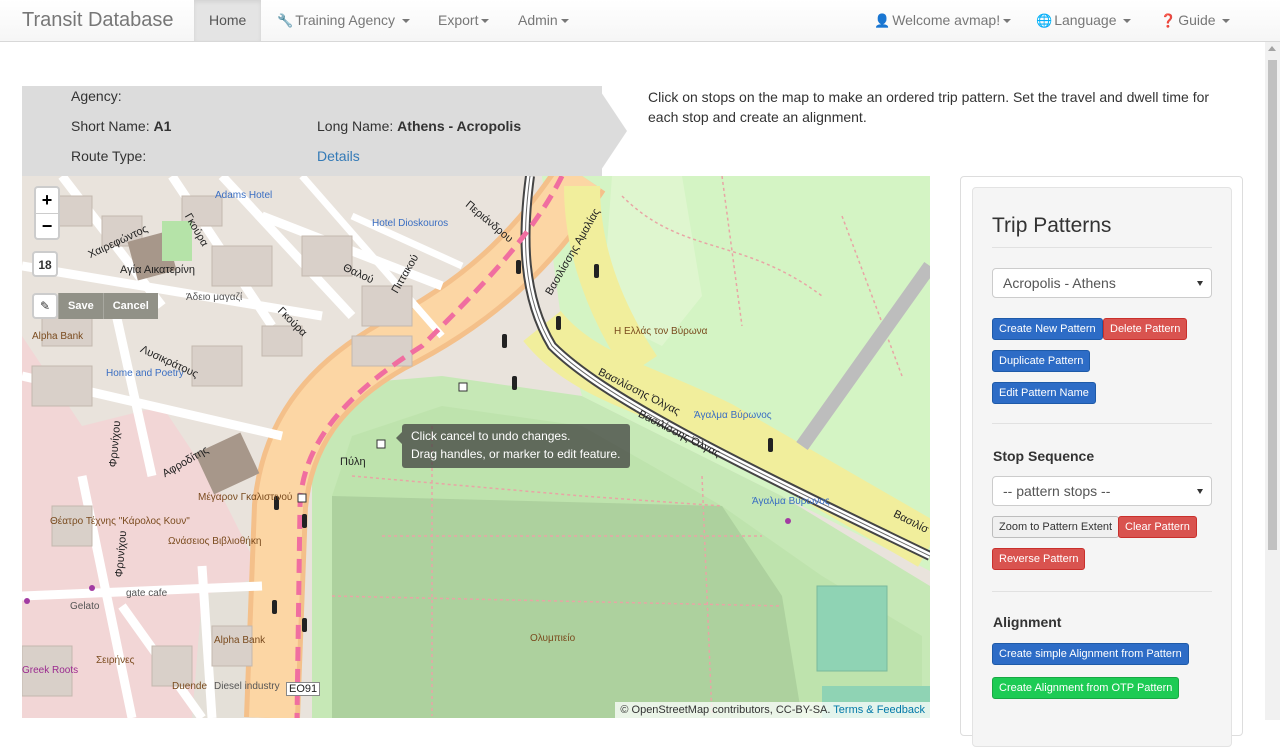 The width and height of the screenshot is (1280, 747). What do you see at coordinates (1052, 225) in the screenshot?
I see `panel-title: Trip Patterns` at bounding box center [1052, 225].